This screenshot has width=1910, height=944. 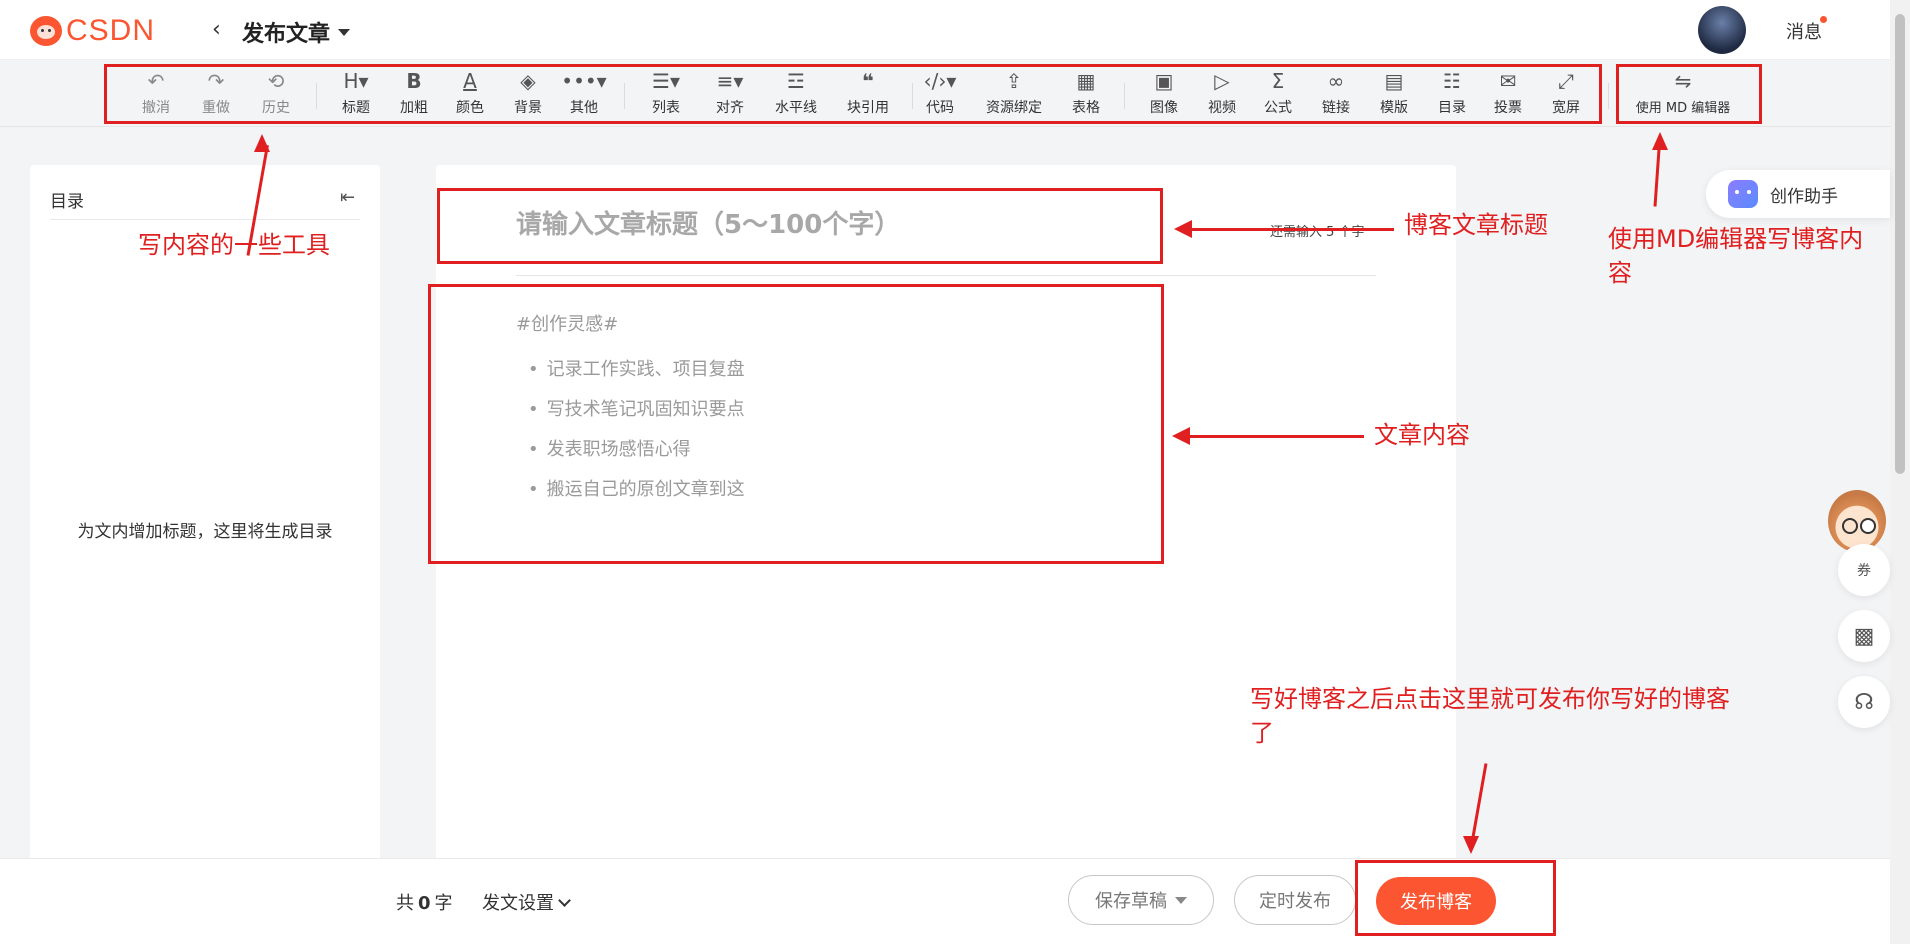 What do you see at coordinates (234, 245) in the screenshot?
I see `annotation-tools: 写内容的一些工具` at bounding box center [234, 245].